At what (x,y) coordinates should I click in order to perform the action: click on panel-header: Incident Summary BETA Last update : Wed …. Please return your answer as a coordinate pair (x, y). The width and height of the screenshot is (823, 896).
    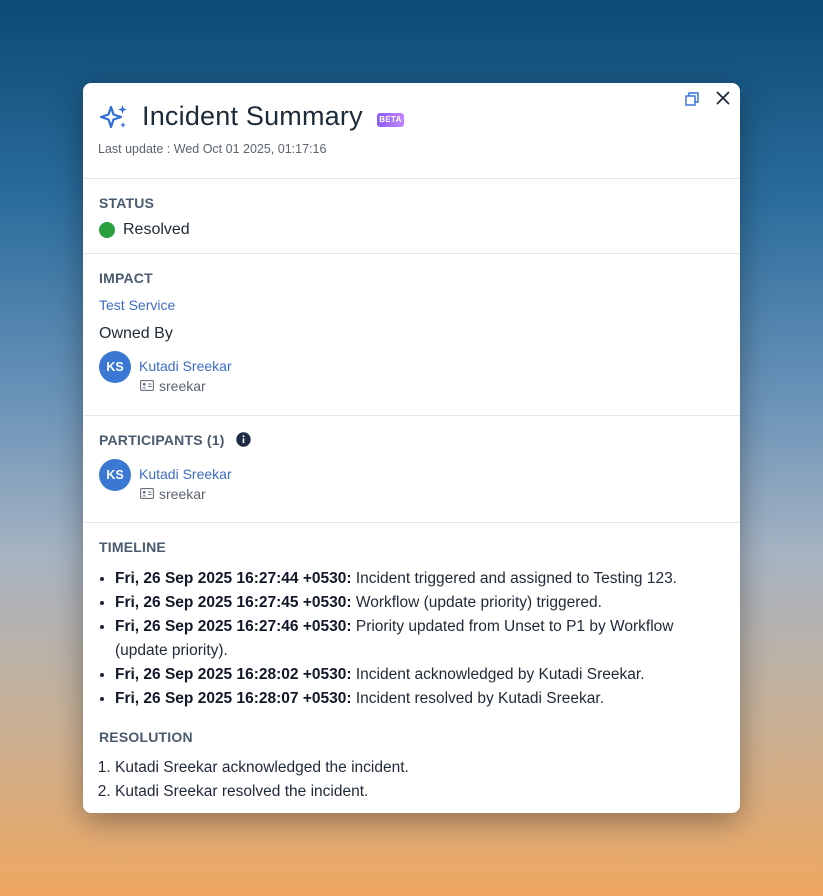
    Looking at the image, I should click on (411, 131).